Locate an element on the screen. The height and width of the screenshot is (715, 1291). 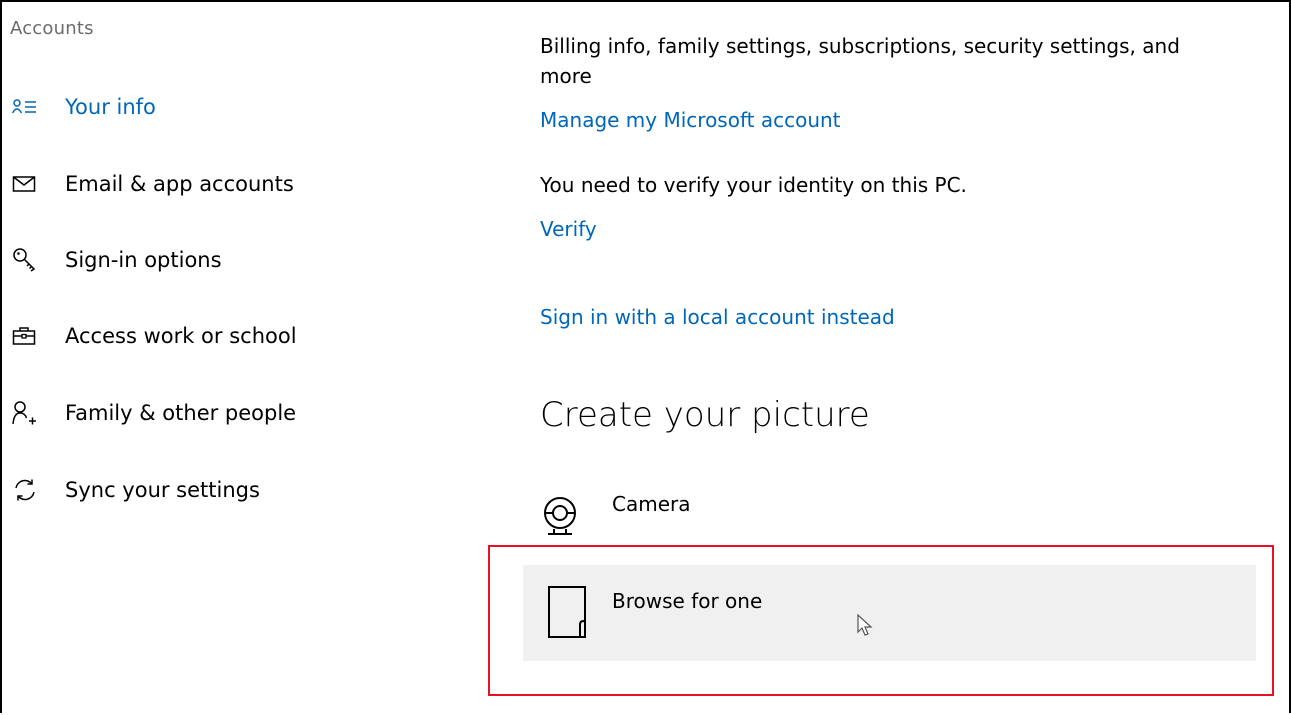
your-info-icon is located at coordinates (24, 106).